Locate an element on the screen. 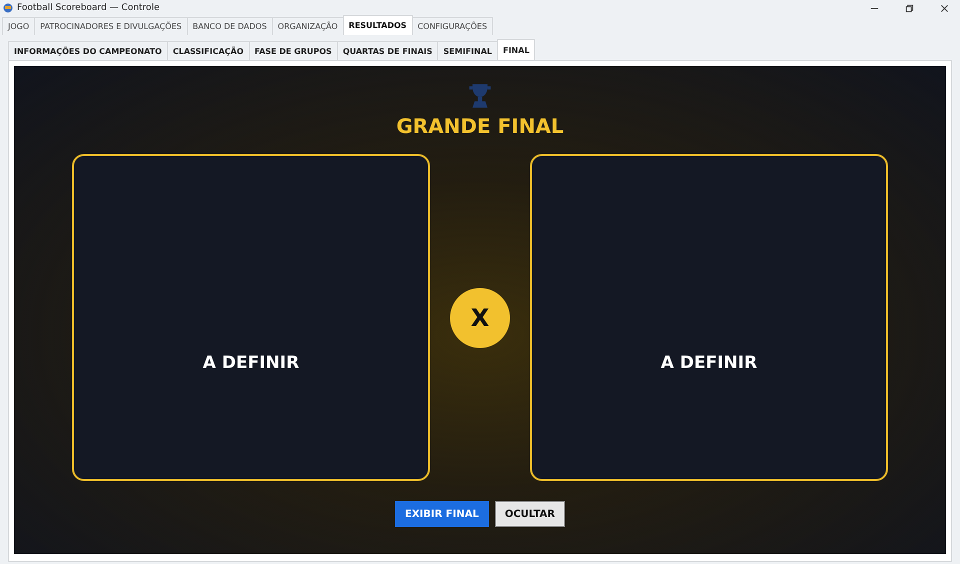 Image resolution: width=960 pixels, height=564 pixels. show-button: EXIBIR FINAL is located at coordinates (442, 514).